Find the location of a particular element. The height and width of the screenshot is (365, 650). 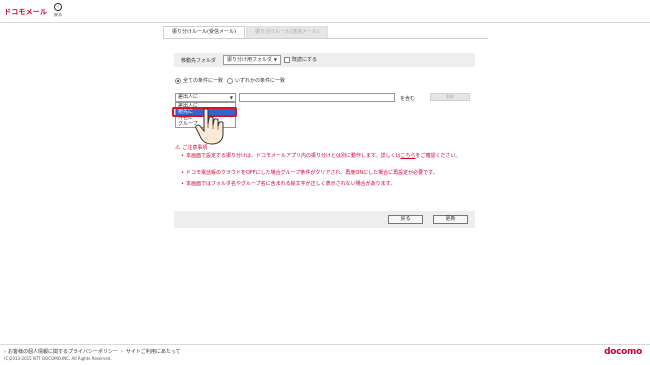

docomo-logo: docomo is located at coordinates (623, 352).